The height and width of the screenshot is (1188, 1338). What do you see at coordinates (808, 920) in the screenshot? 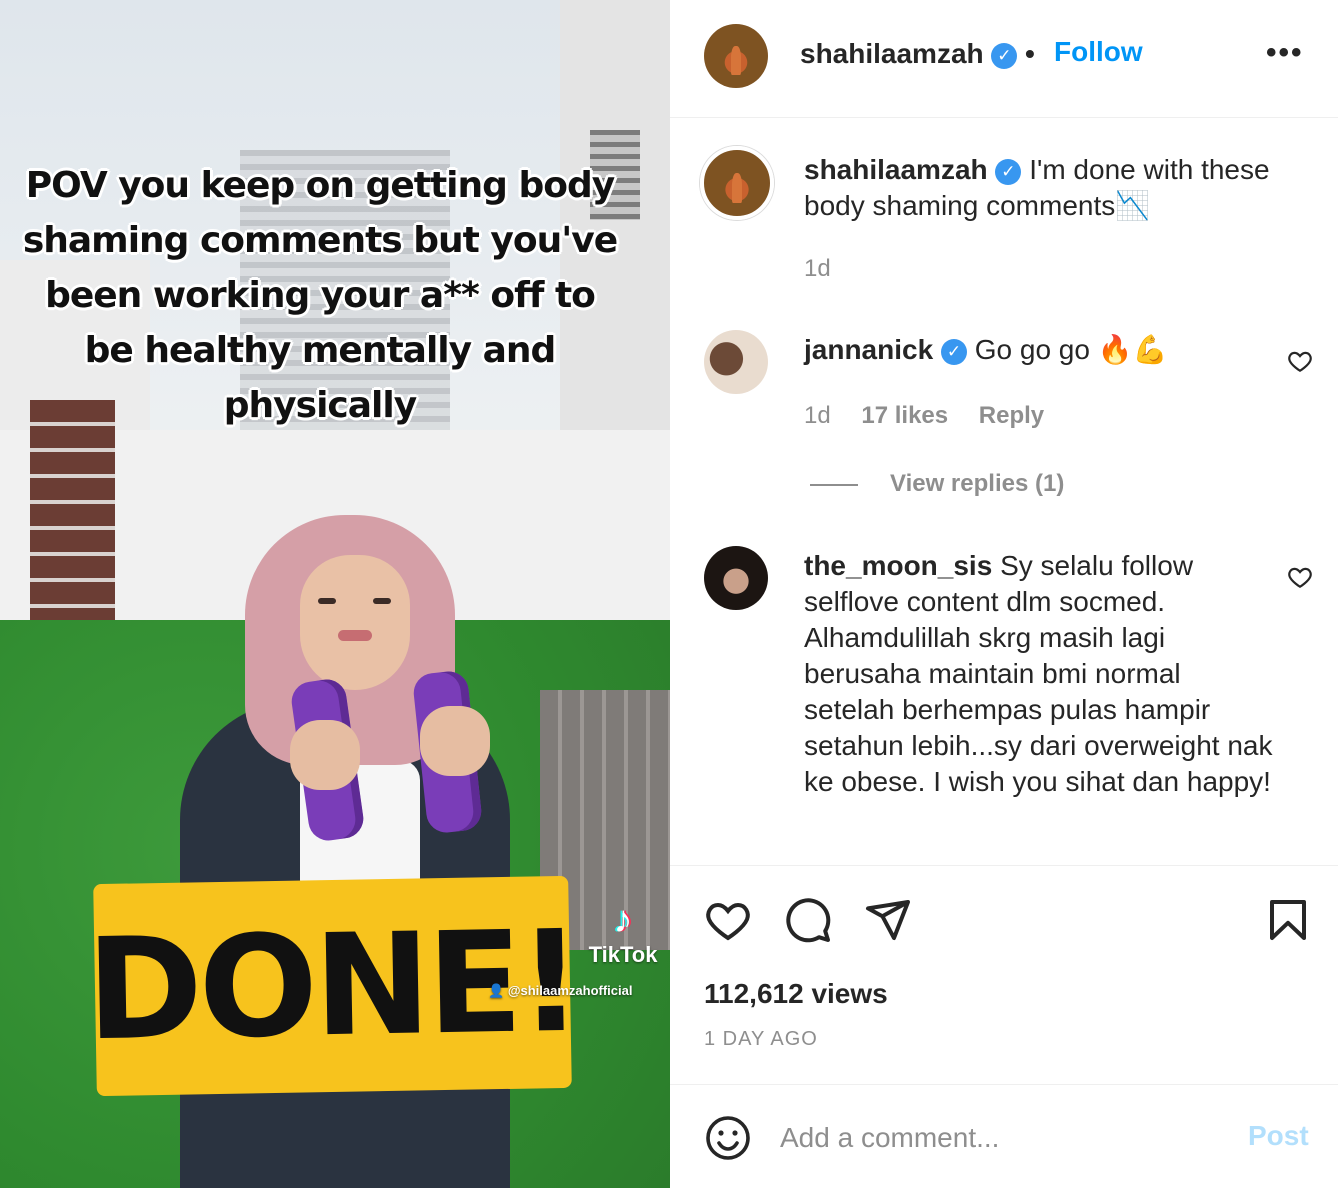
I see `comment-icon` at bounding box center [808, 920].